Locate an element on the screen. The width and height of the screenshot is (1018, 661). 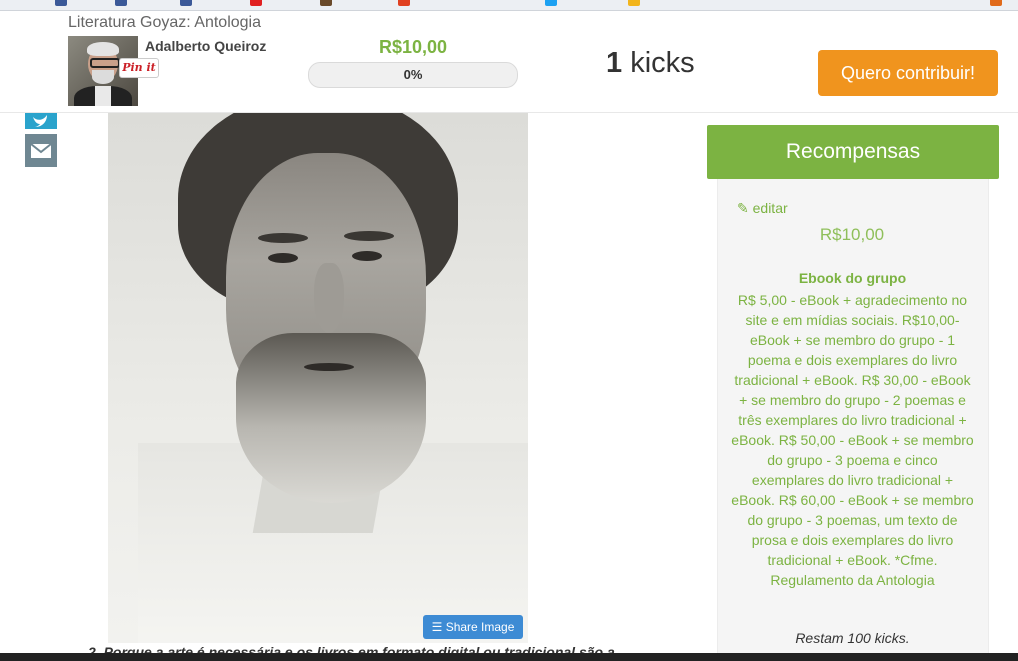
edit-label: editar is located at coordinates (770, 208).